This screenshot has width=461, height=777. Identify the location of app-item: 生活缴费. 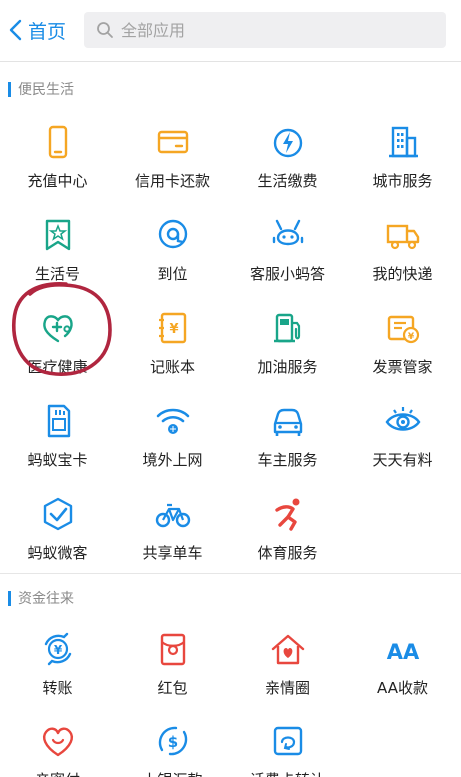
(287, 154).